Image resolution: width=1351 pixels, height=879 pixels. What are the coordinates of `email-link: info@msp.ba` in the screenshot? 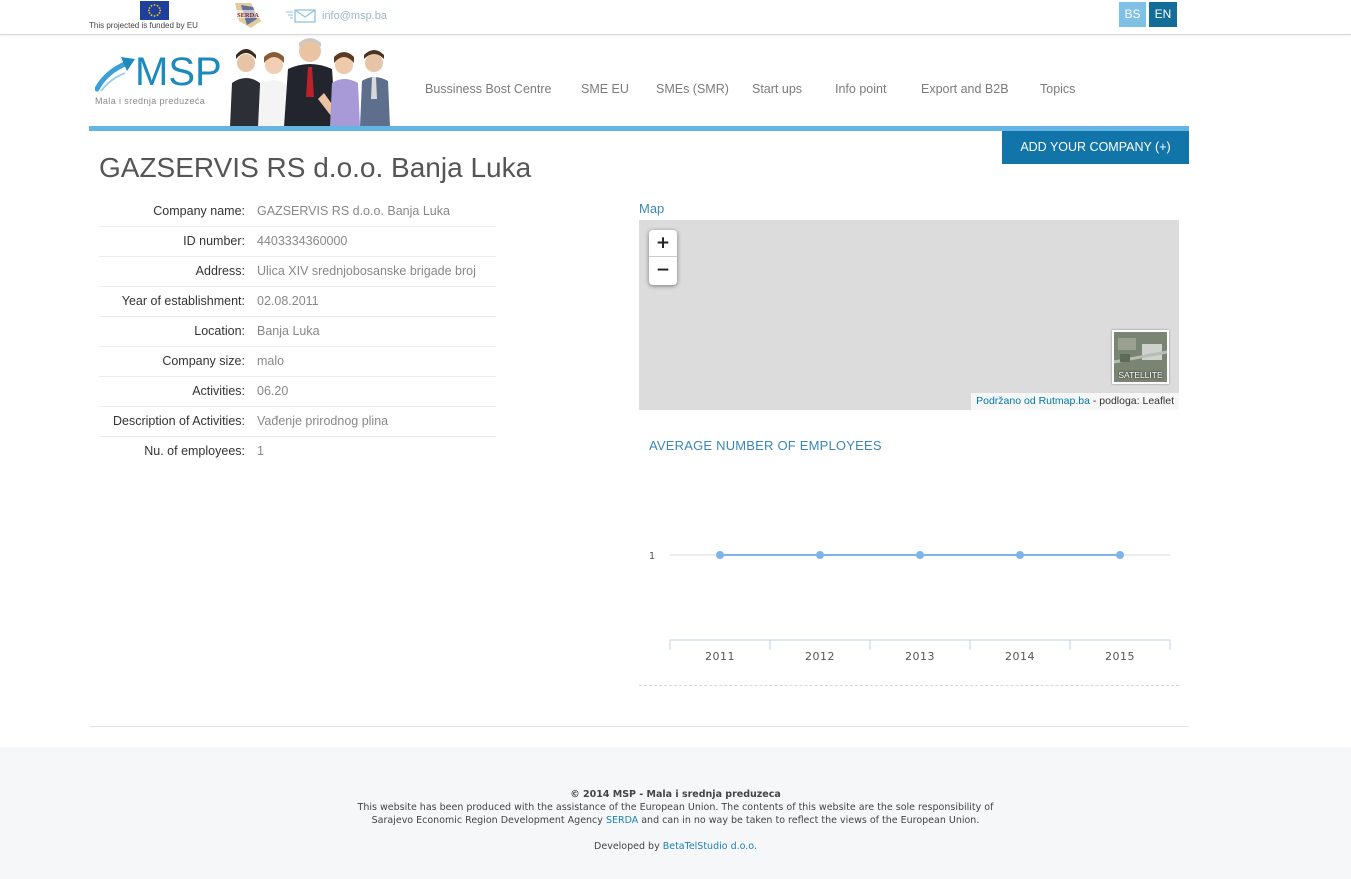 It's located at (354, 16).